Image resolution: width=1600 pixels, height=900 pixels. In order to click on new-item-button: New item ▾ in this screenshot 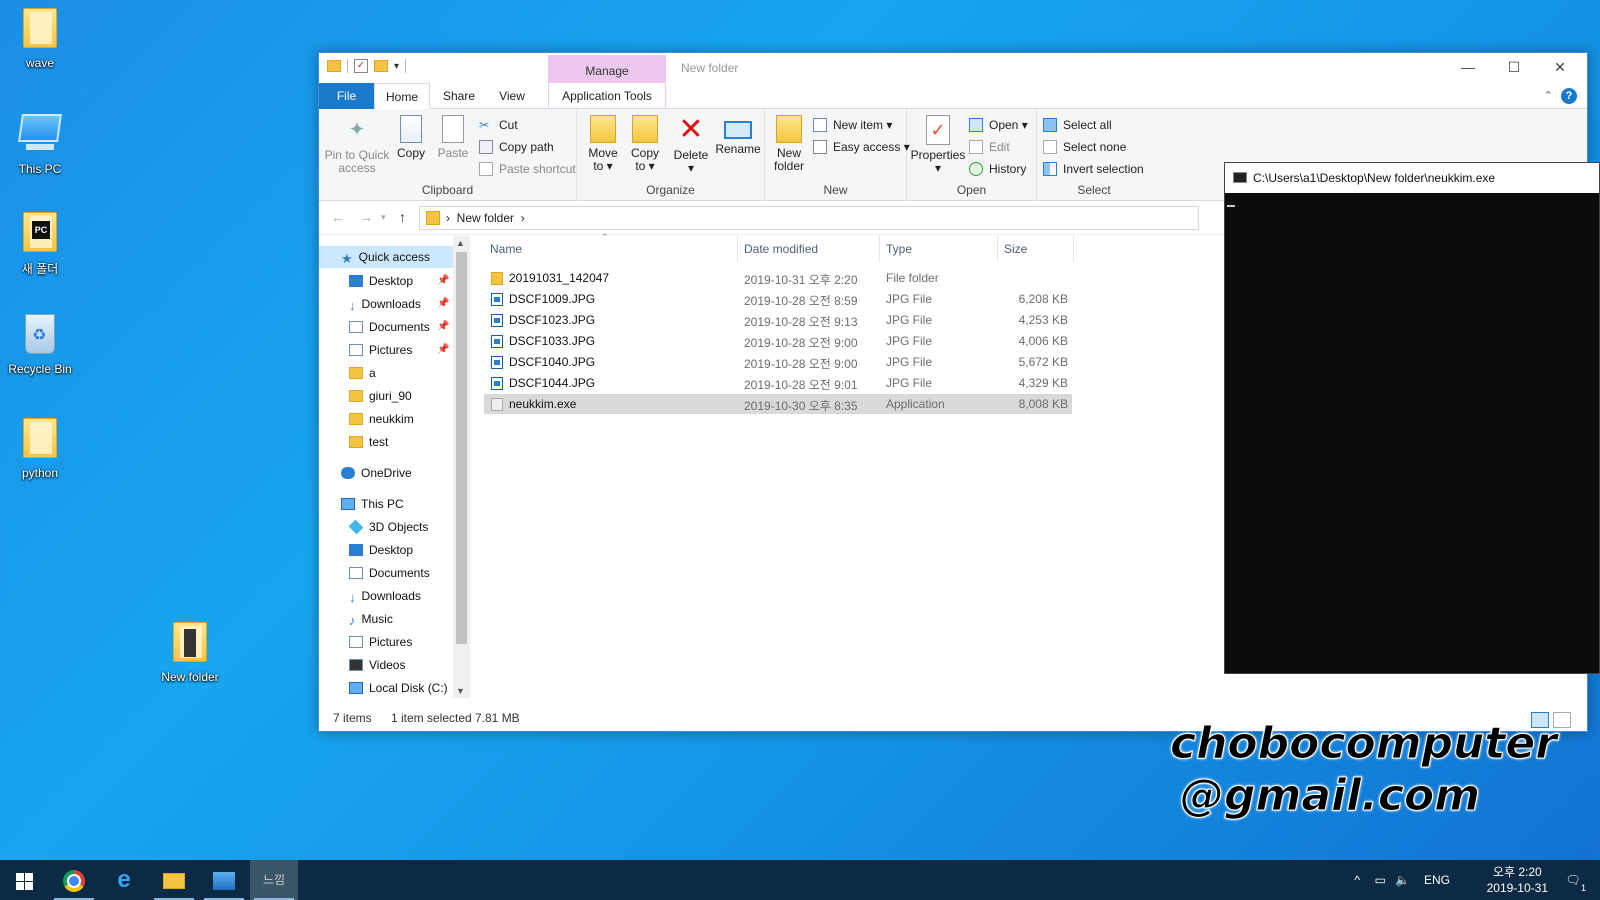, I will do `click(852, 125)`.